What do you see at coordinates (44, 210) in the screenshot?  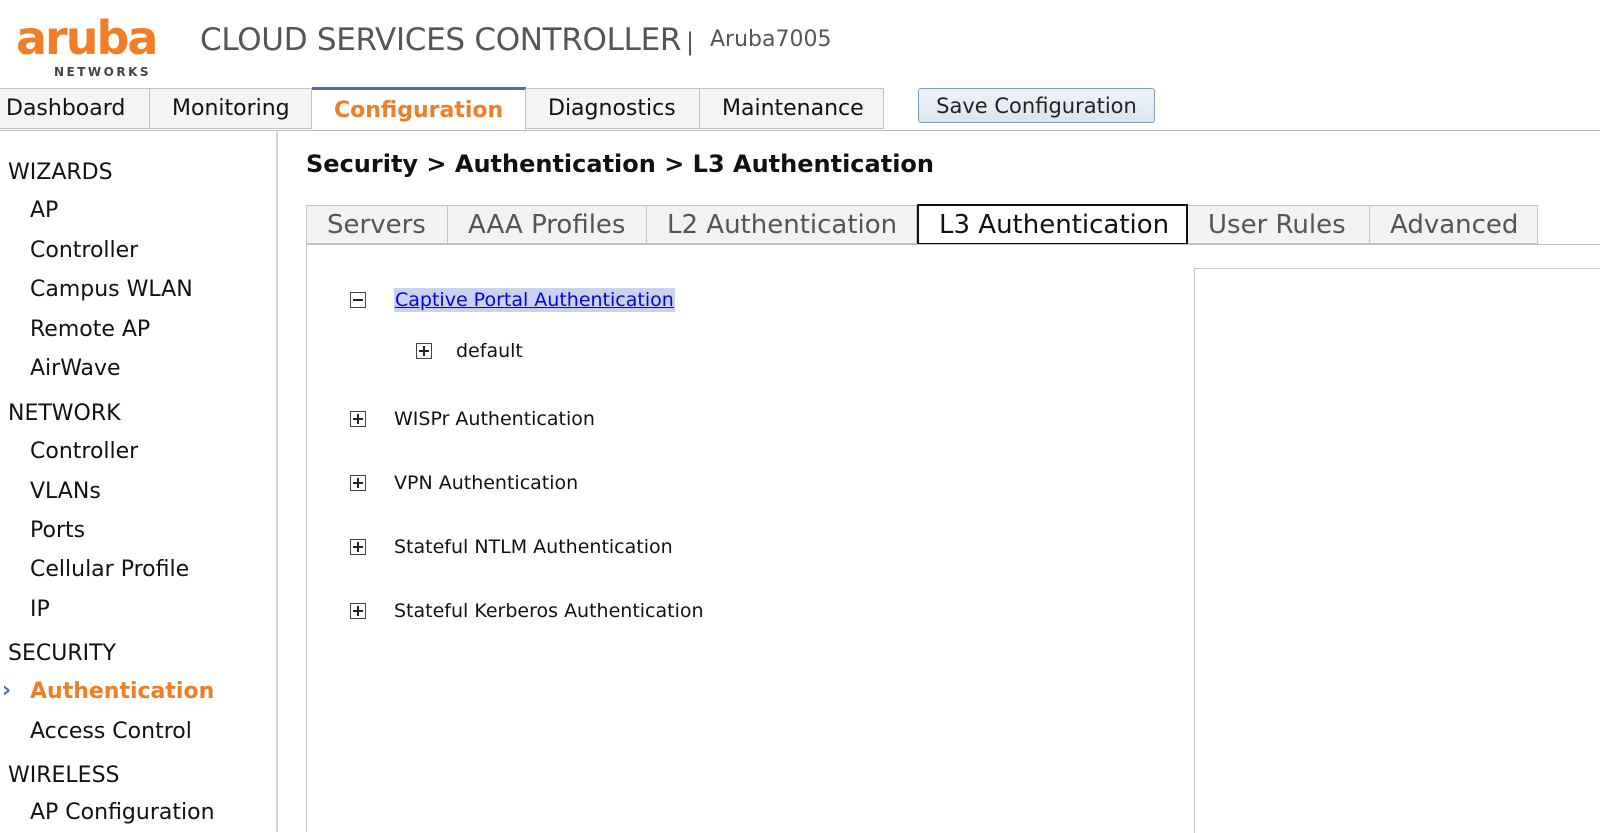 I see `sidebar-item-ap: AP` at bounding box center [44, 210].